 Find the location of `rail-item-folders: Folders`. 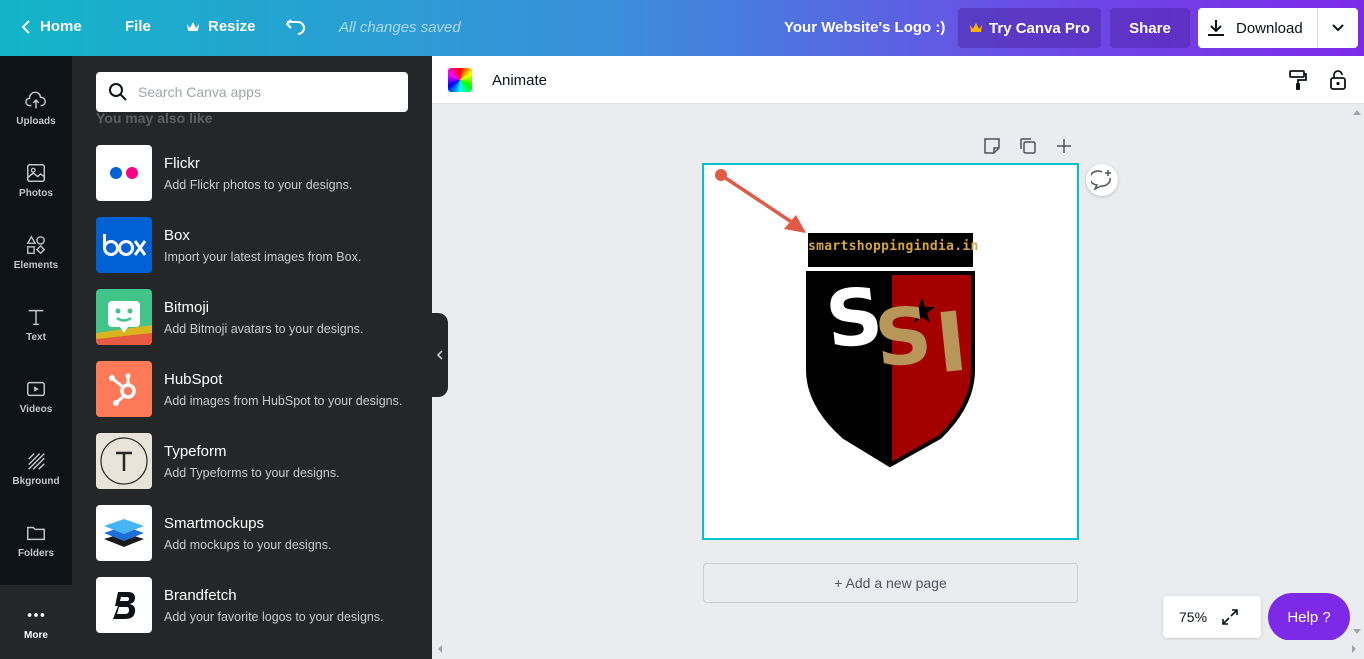

rail-item-folders: Folders is located at coordinates (36, 540).